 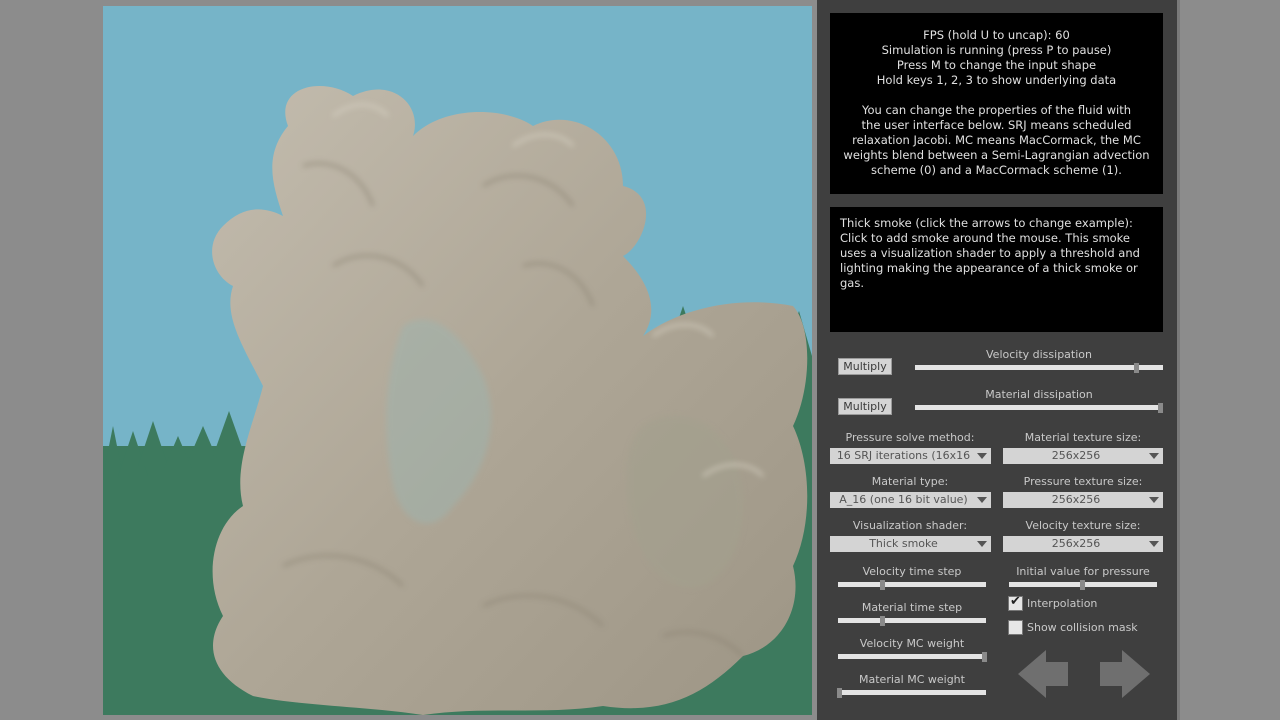 What do you see at coordinates (1039, 407) in the screenshot?
I see `material-dissipation-slider` at bounding box center [1039, 407].